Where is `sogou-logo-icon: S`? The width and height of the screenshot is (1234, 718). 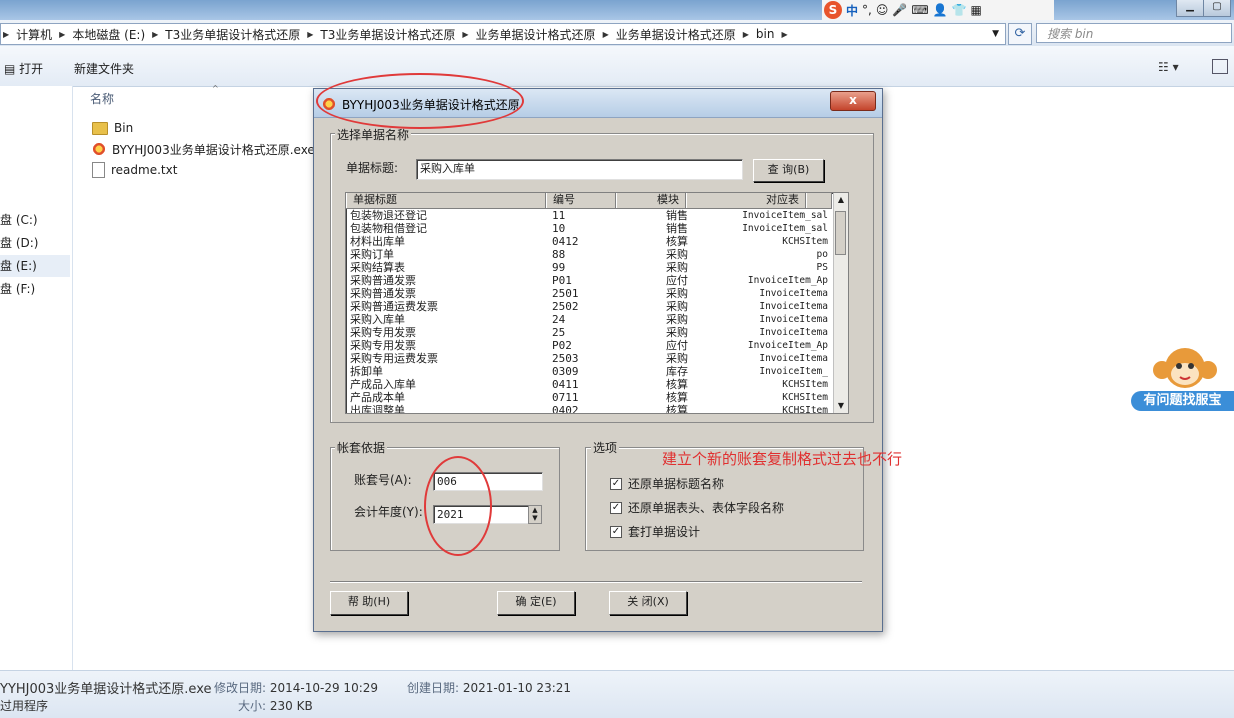
sogou-logo-icon: S is located at coordinates (833, 10).